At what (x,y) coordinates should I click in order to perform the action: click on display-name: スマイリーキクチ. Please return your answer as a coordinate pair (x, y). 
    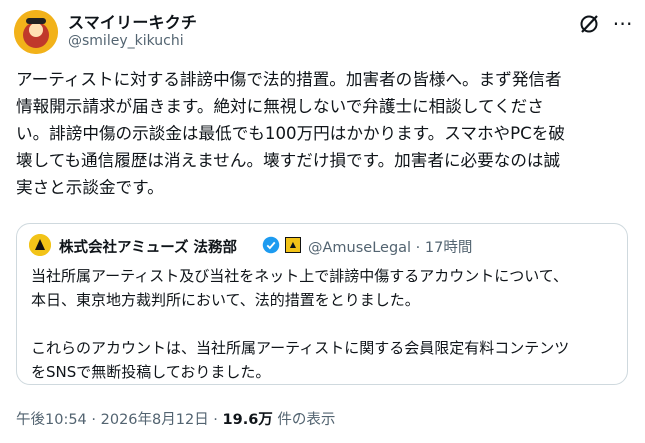
    Looking at the image, I should click on (132, 21).